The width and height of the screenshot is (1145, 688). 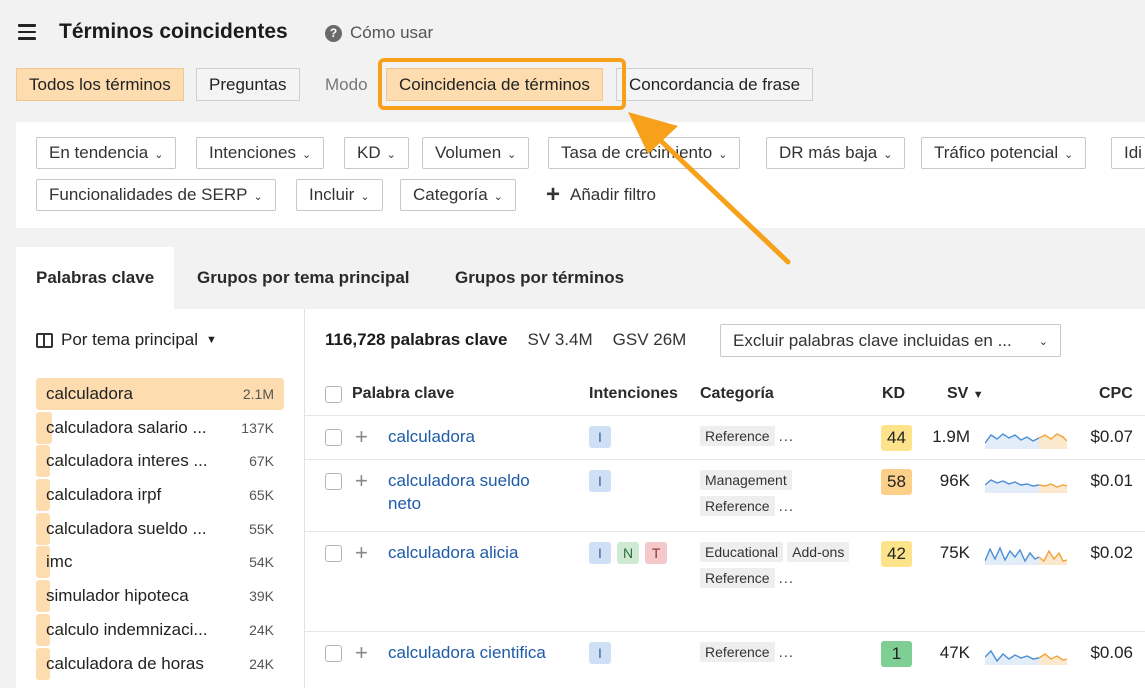 I want to click on sidebar-topic-item: calculadora irpf 65K, so click(x=160, y=495).